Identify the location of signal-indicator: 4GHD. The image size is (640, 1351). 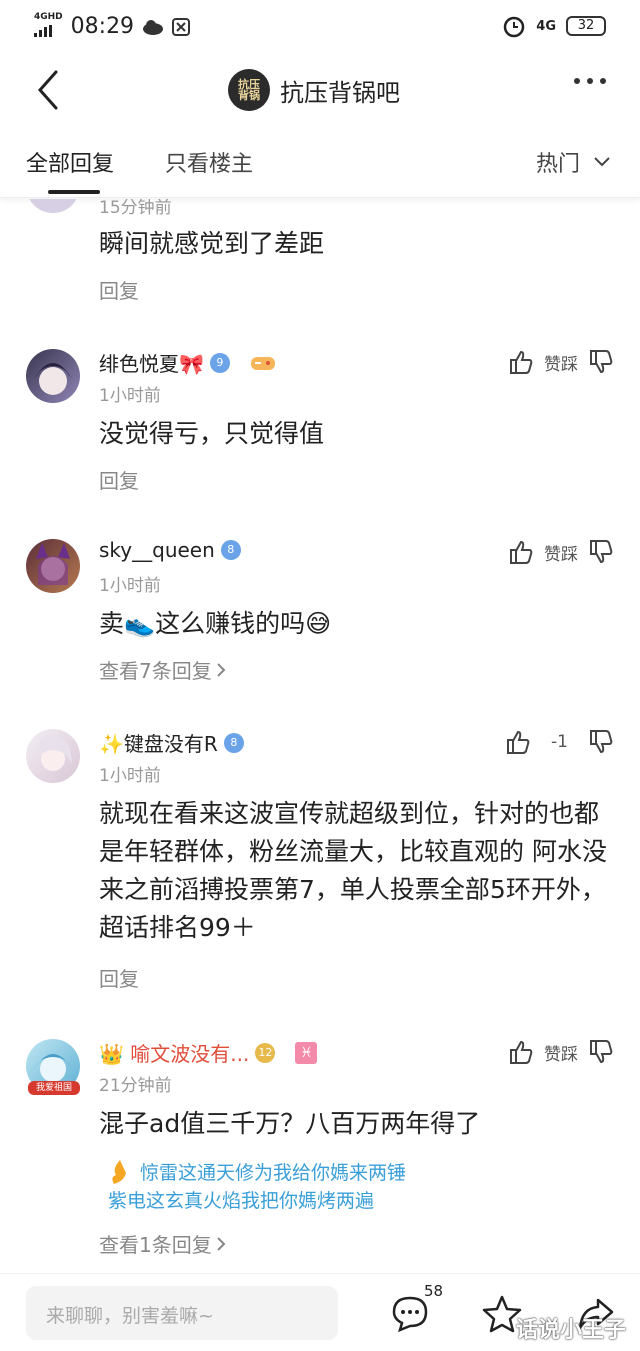
(48, 26).